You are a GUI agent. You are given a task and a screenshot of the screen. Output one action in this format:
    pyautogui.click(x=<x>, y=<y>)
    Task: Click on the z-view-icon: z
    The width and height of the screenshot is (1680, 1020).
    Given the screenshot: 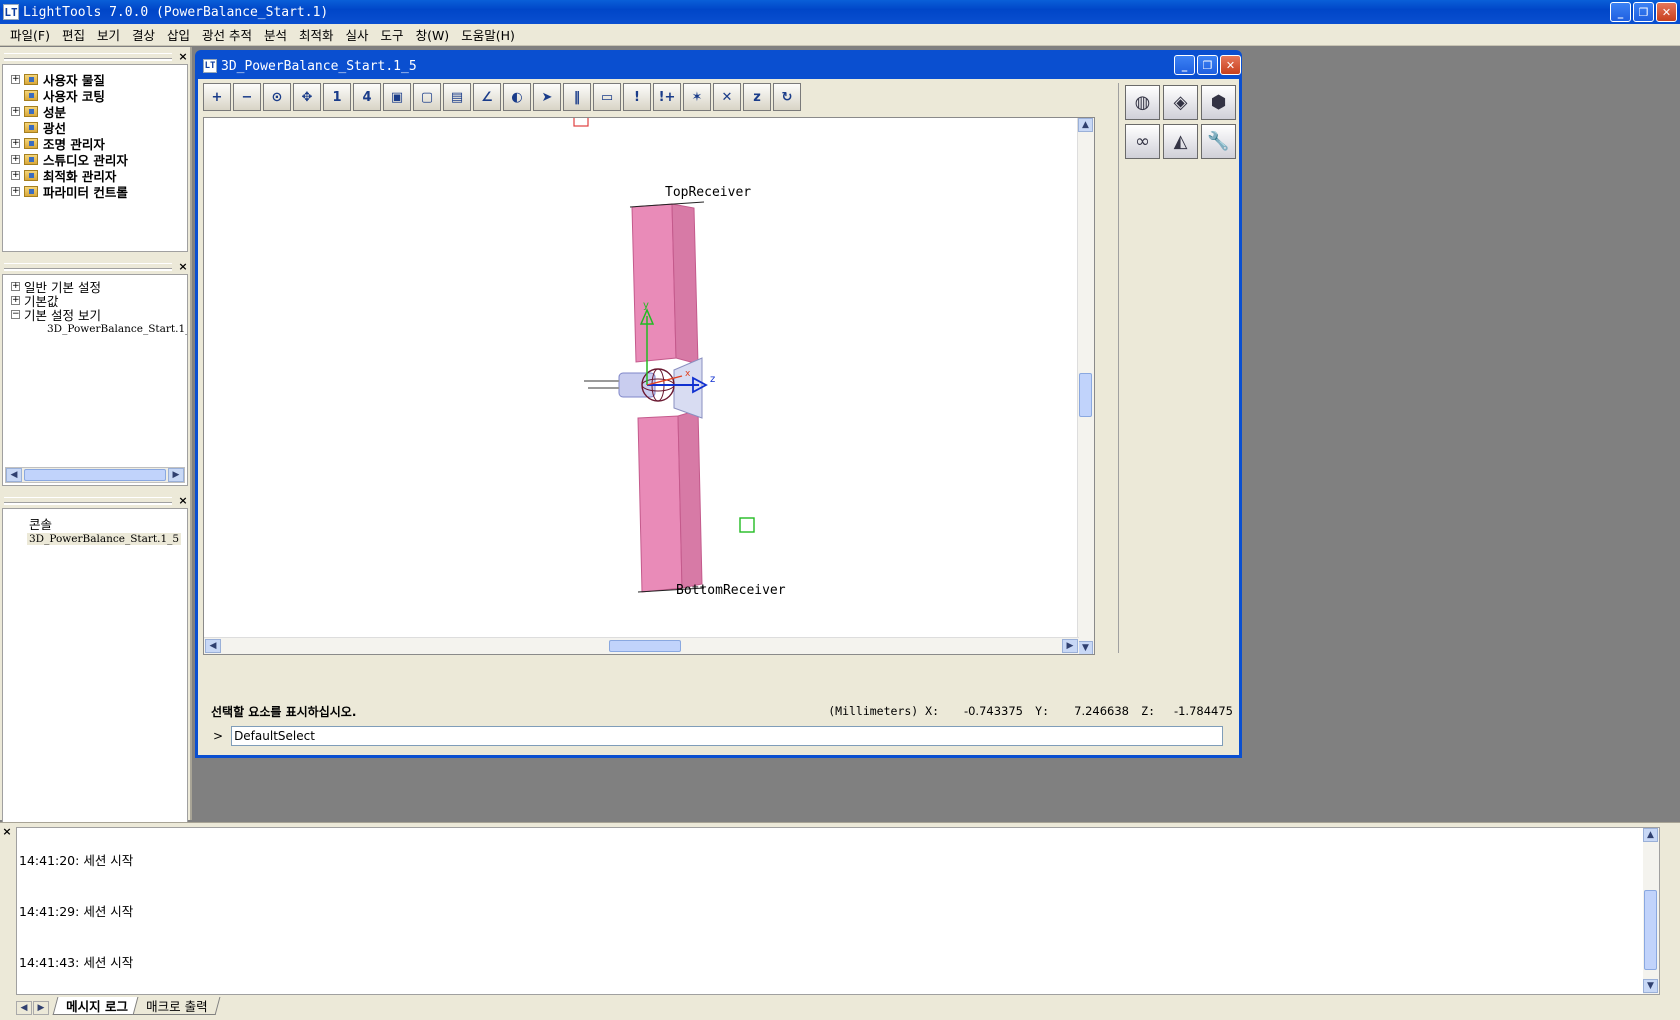 What is the action you would take?
    pyautogui.click(x=757, y=97)
    